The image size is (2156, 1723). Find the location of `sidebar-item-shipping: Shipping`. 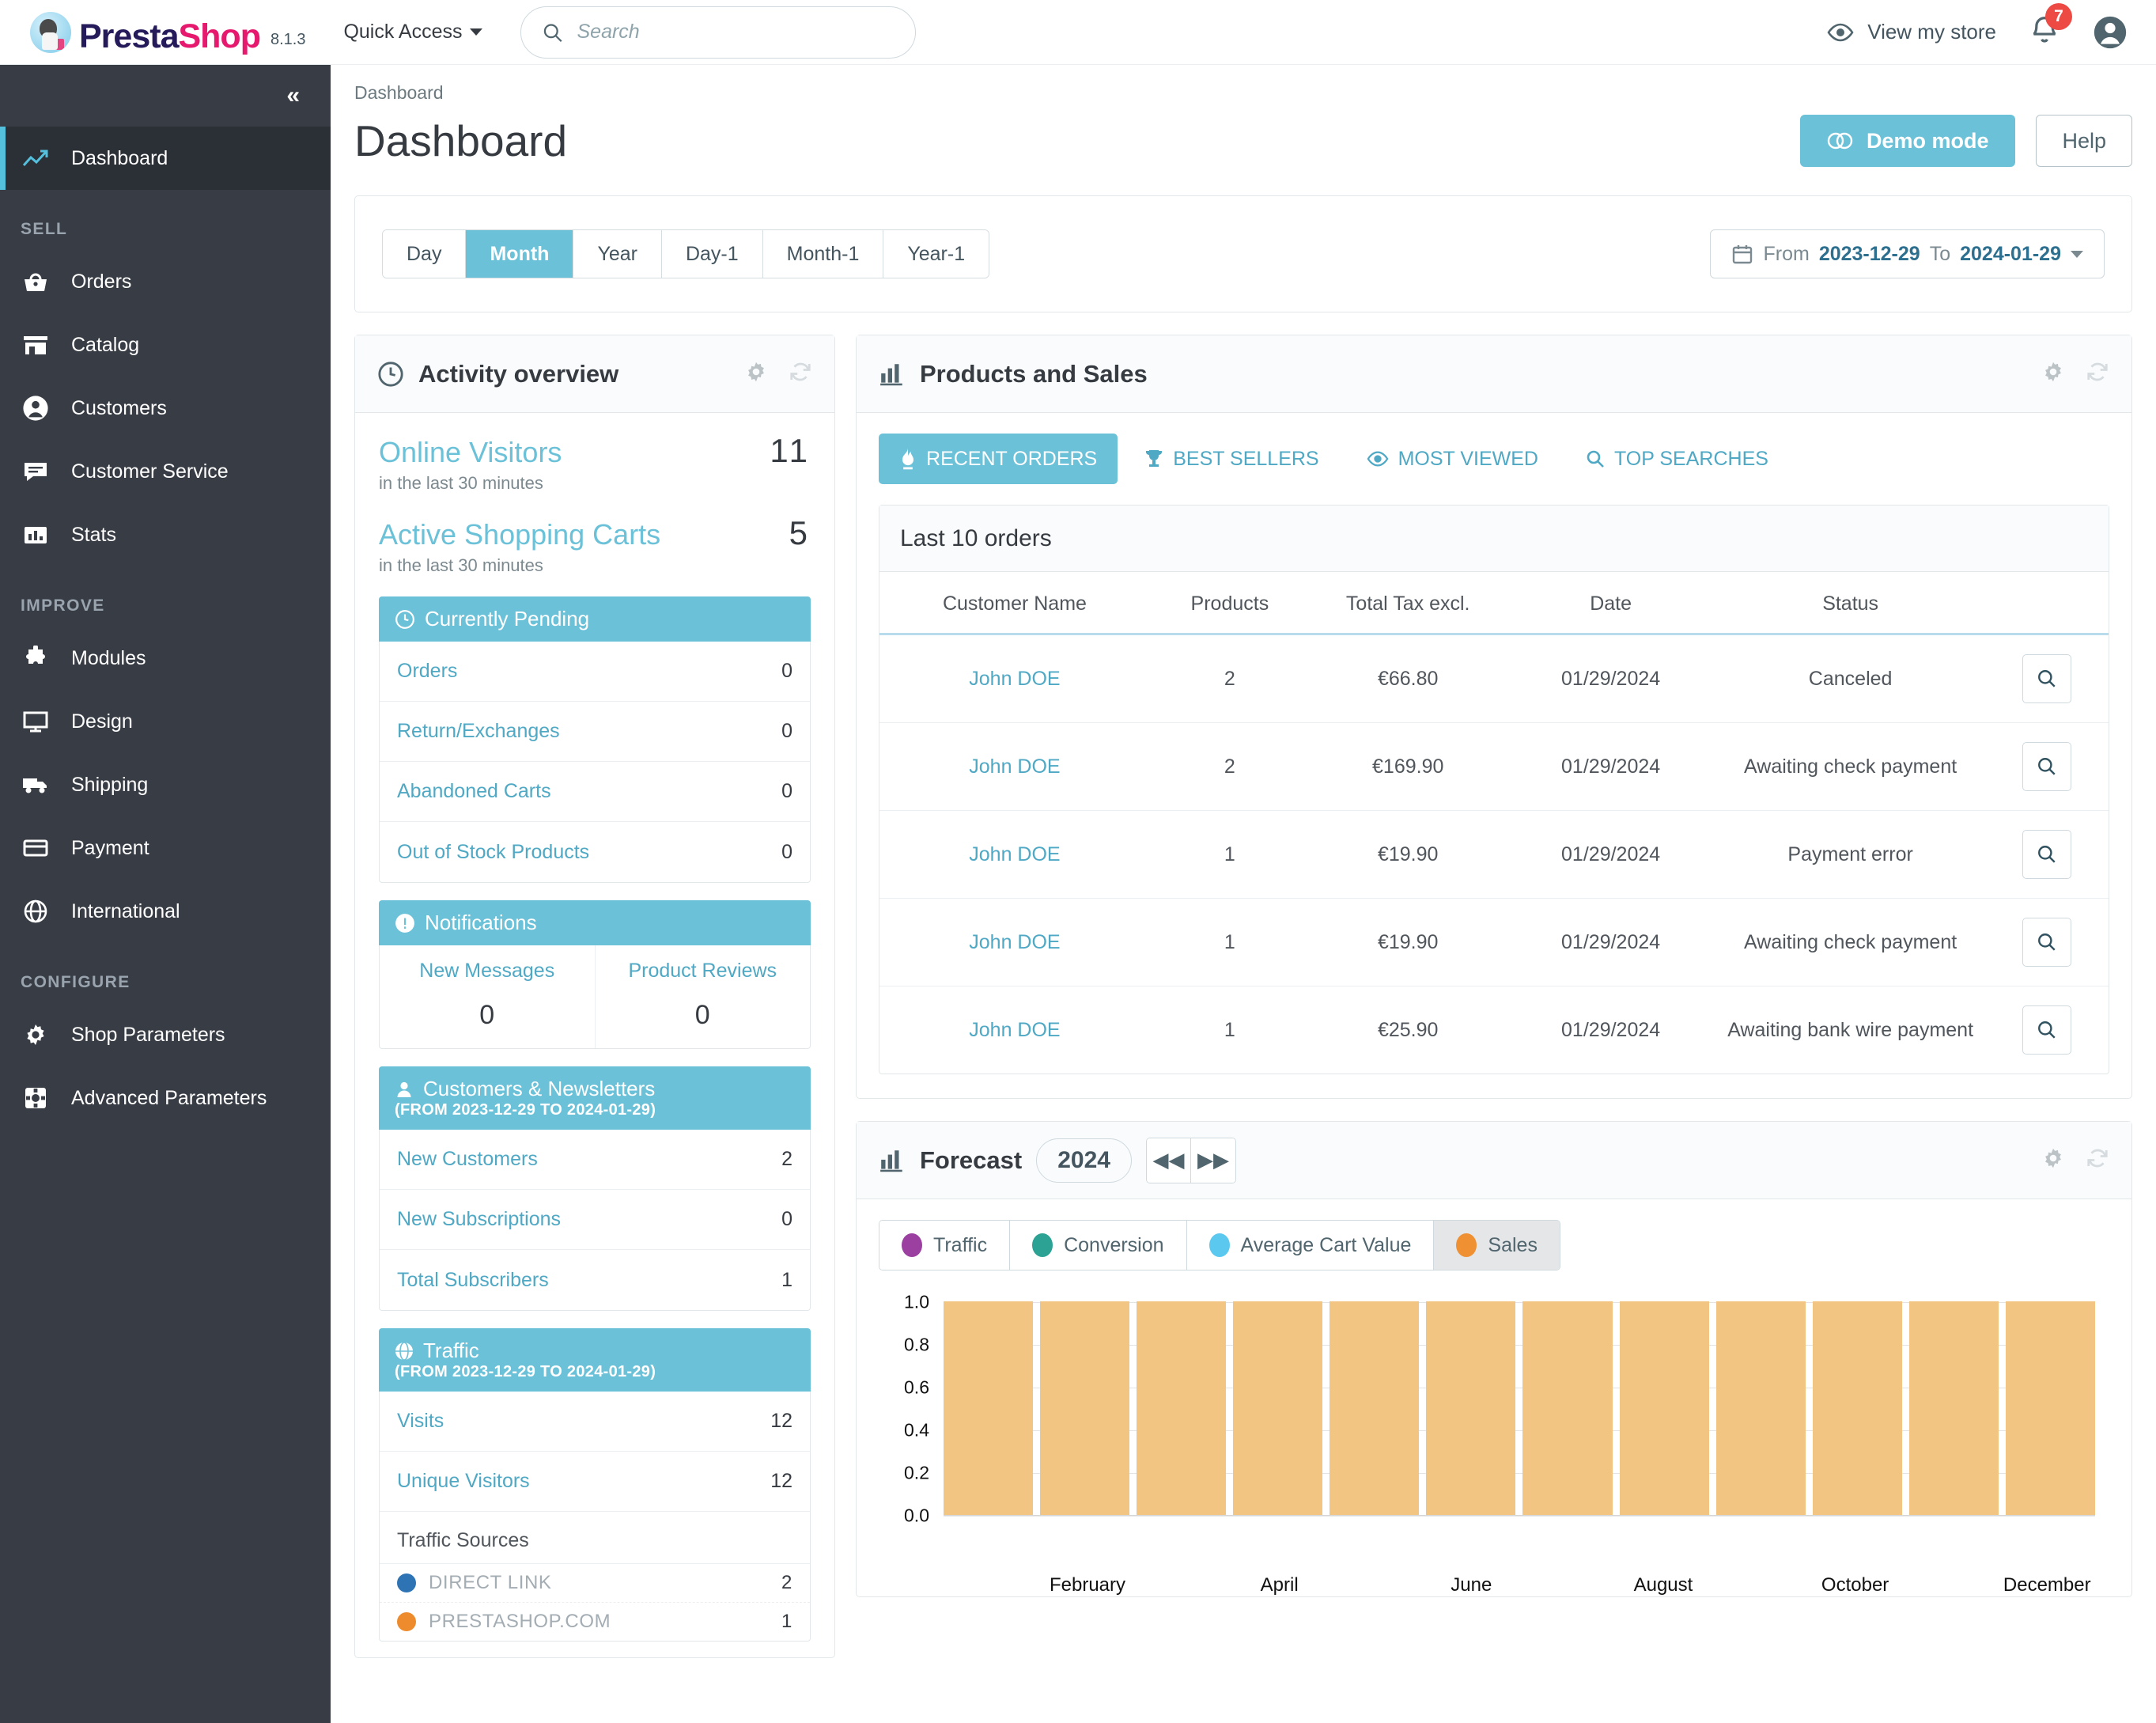

sidebar-item-shipping: Shipping is located at coordinates (165, 785).